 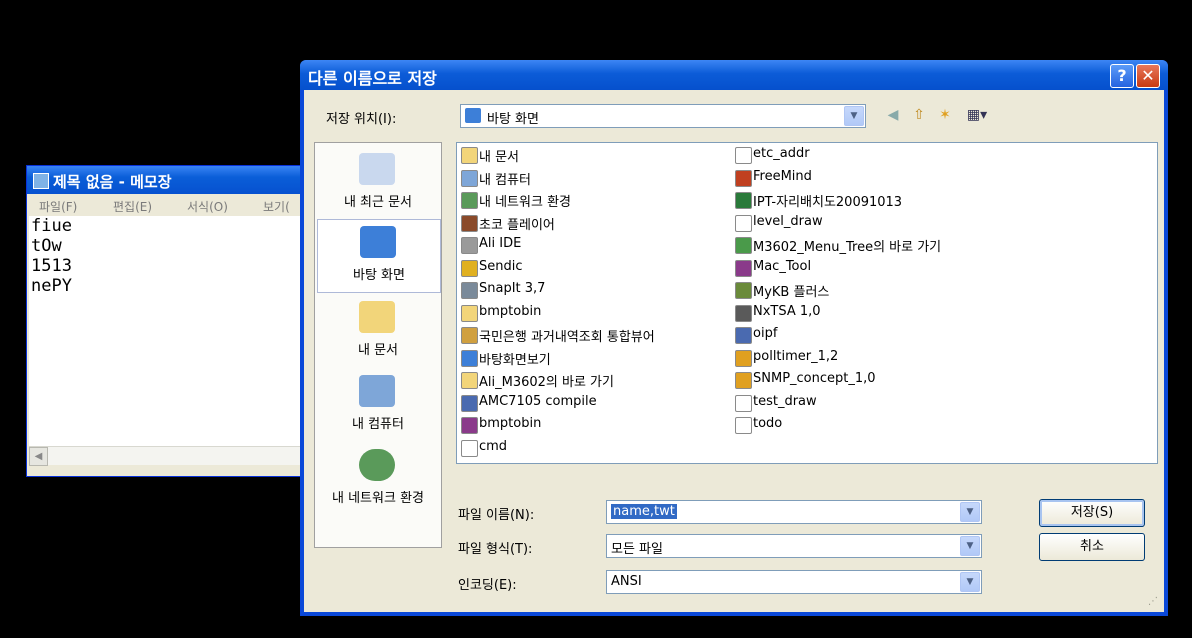 I want to click on new-folder-icon: ✶, so click(x=945, y=115).